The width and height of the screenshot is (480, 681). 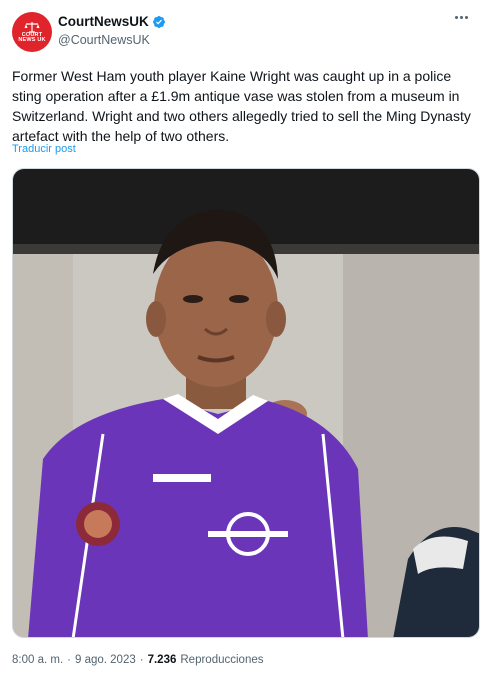 What do you see at coordinates (37, 660) in the screenshot?
I see `tweet-time: 8:00 a. m.` at bounding box center [37, 660].